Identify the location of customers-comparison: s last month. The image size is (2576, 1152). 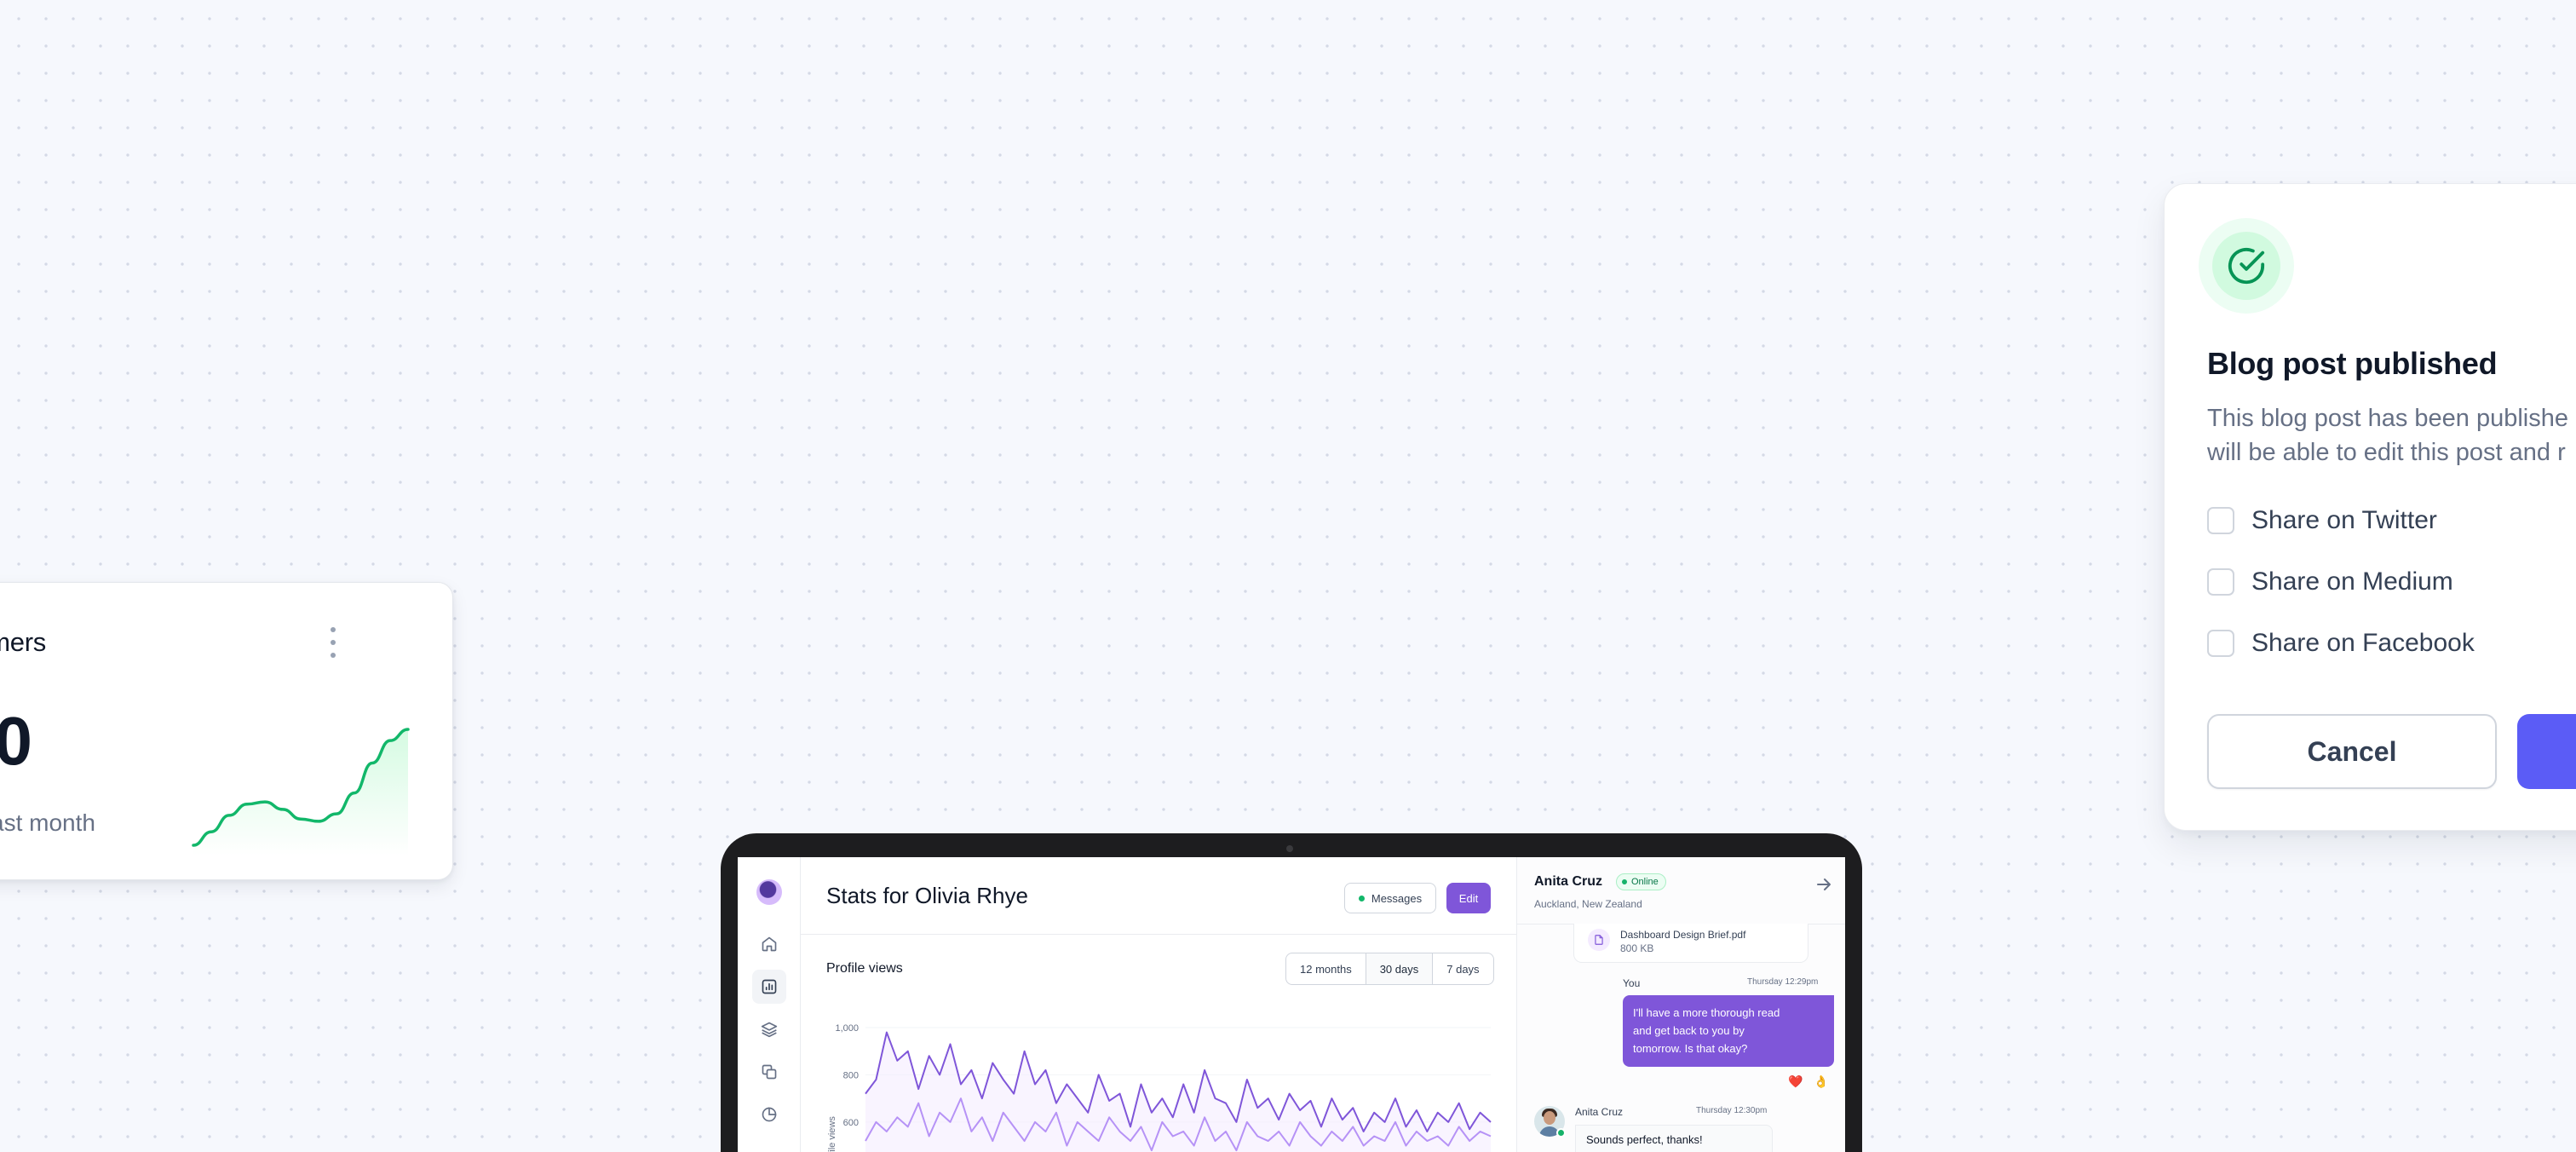
(48, 822).